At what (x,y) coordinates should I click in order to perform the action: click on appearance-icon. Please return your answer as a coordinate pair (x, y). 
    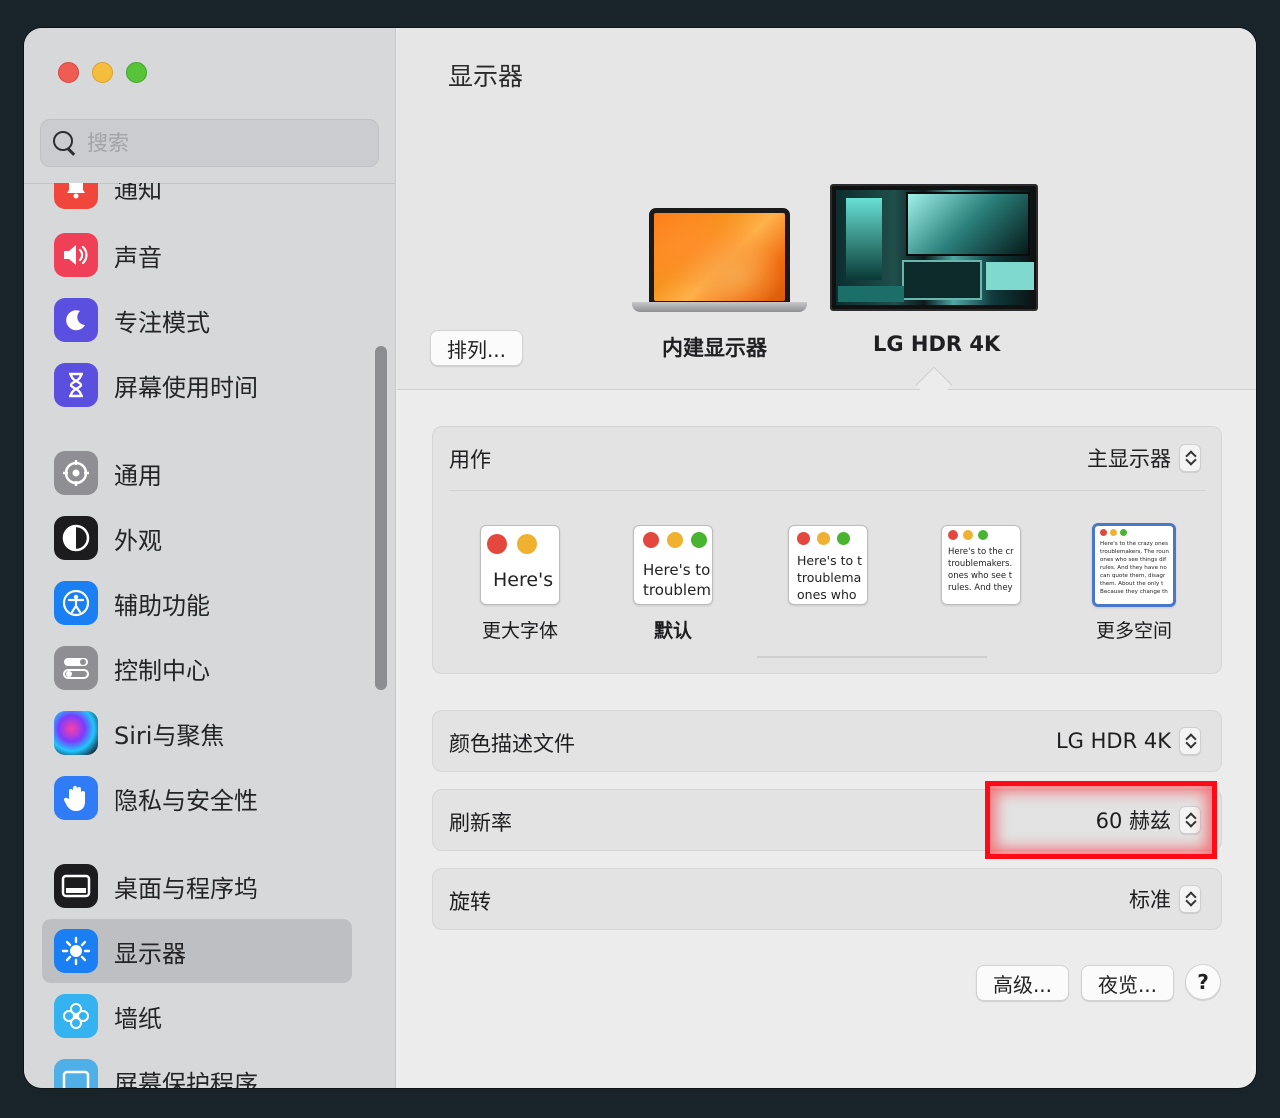
    Looking at the image, I should click on (76, 538).